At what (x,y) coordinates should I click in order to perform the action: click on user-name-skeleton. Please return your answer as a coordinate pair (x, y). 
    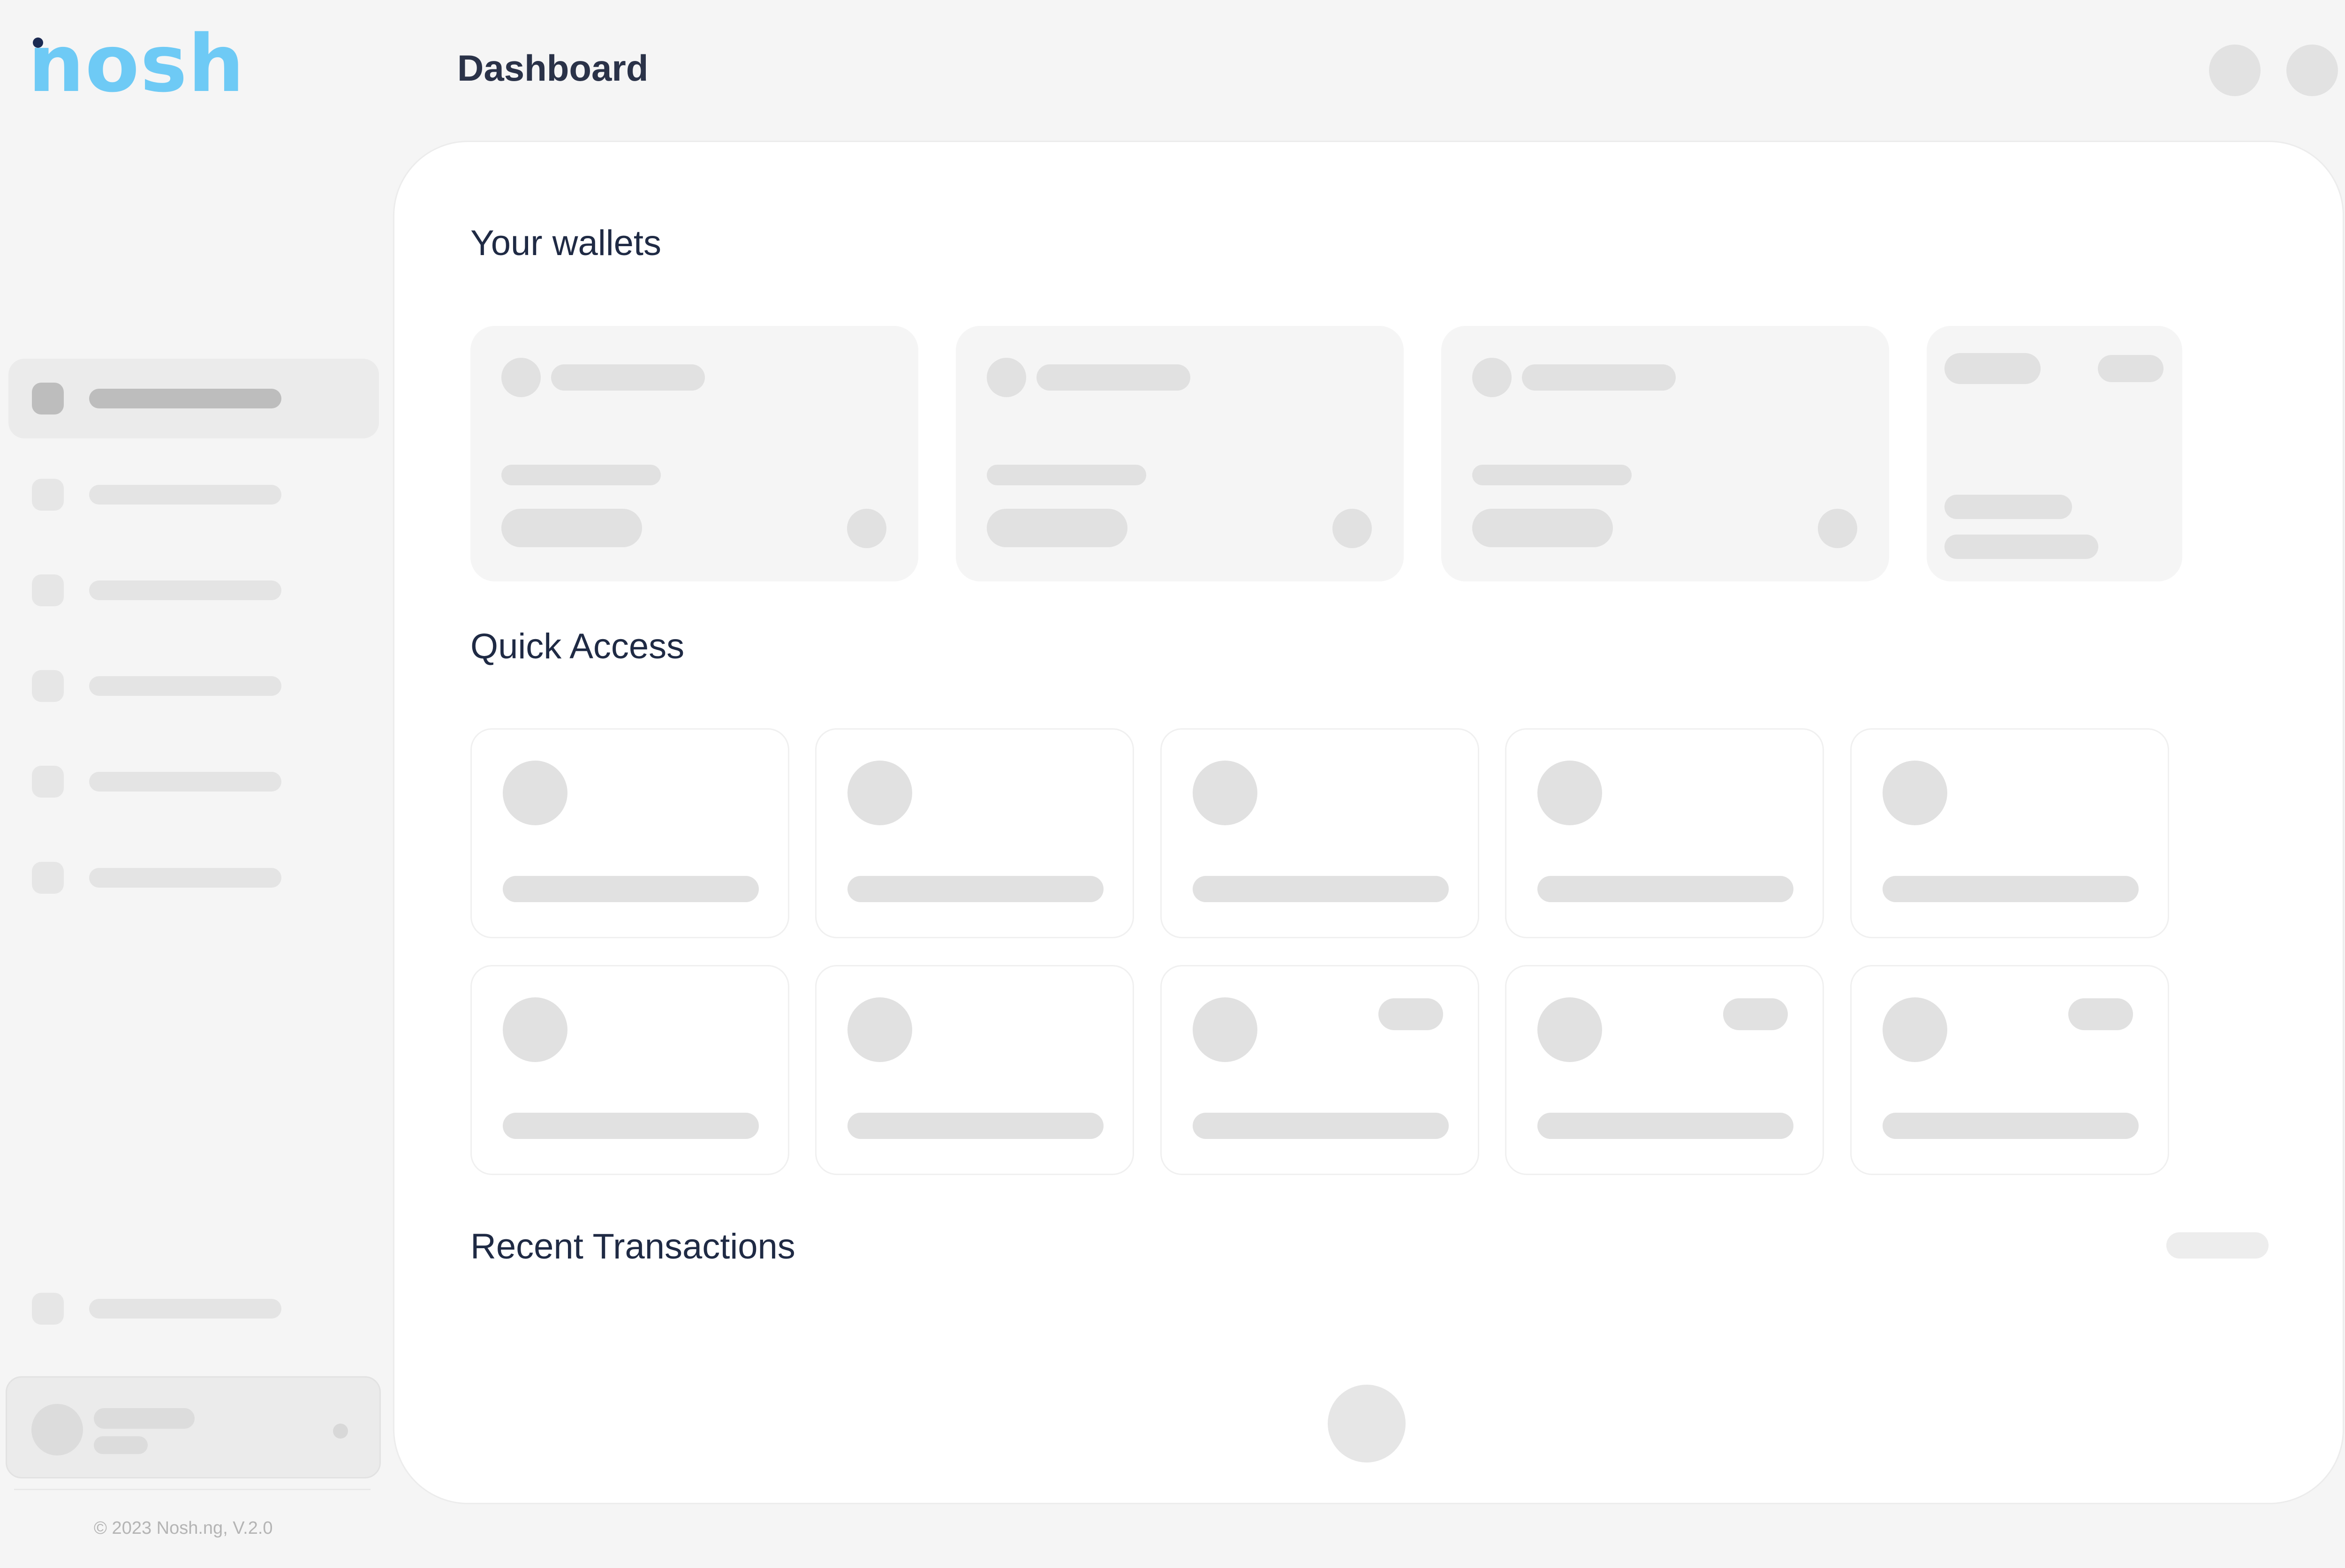
    Looking at the image, I should click on (144, 1418).